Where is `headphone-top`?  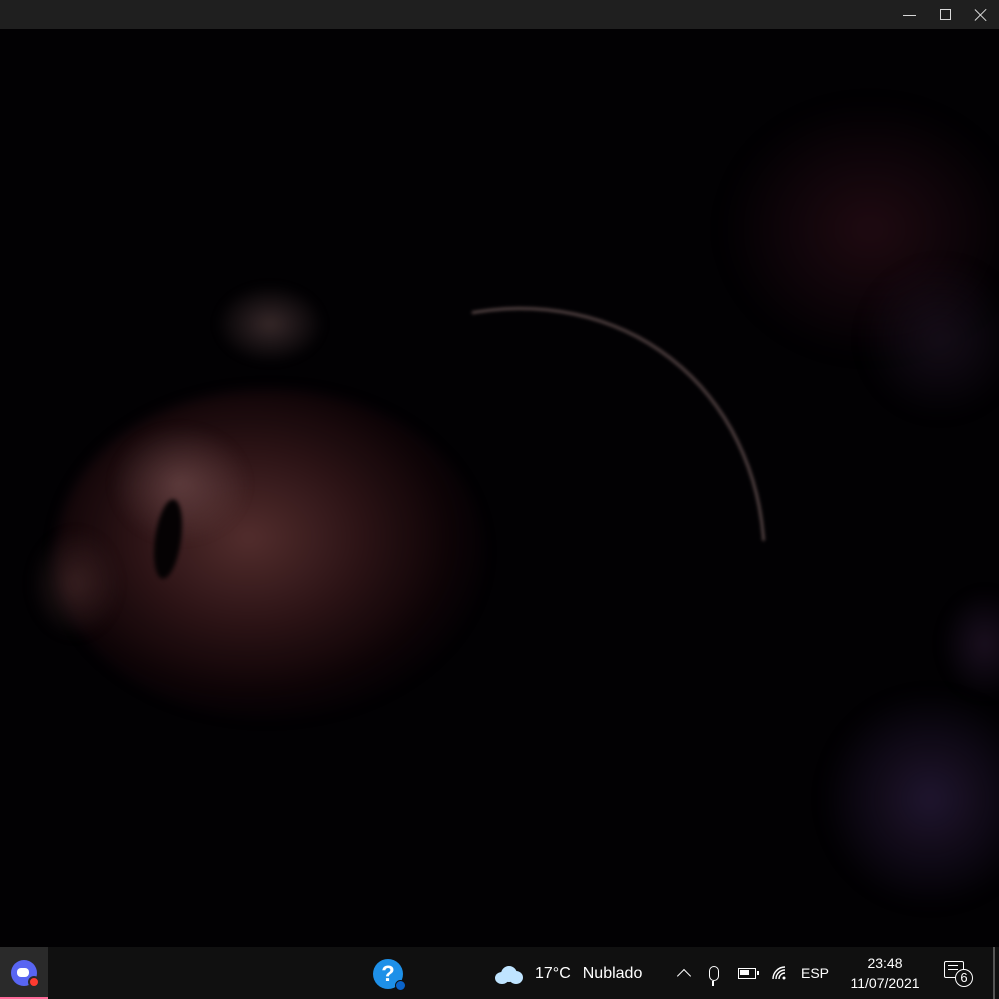 headphone-top is located at coordinates (270, 324).